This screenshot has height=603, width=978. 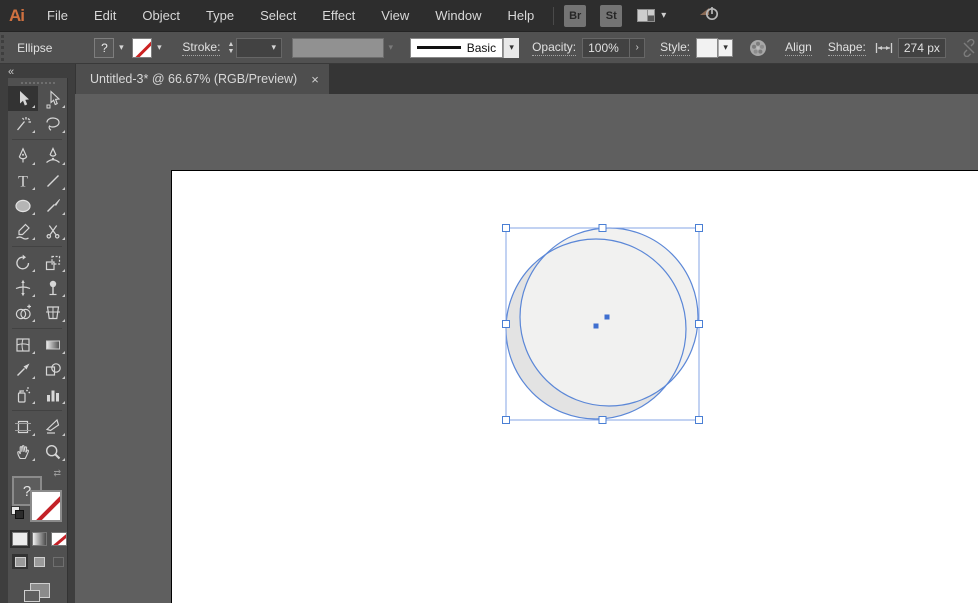 I want to click on graphic-style-control: ▾, so click(x=715, y=47).